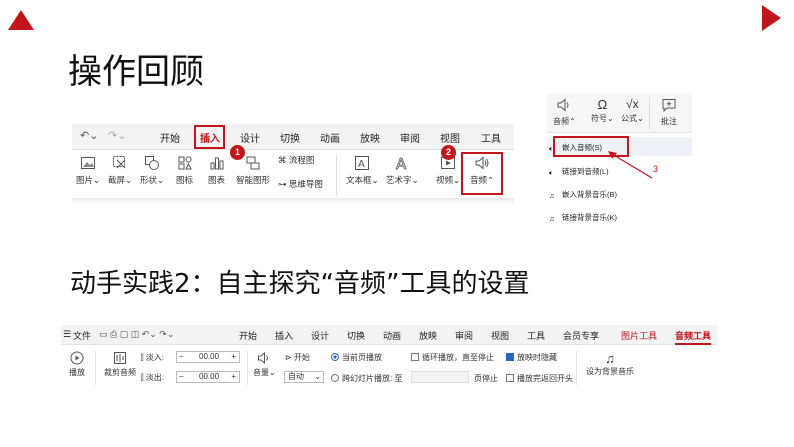 This screenshot has width=794, height=447. I want to click on radio-across-slides: 跨幻灯片播放: 至, so click(366, 378).